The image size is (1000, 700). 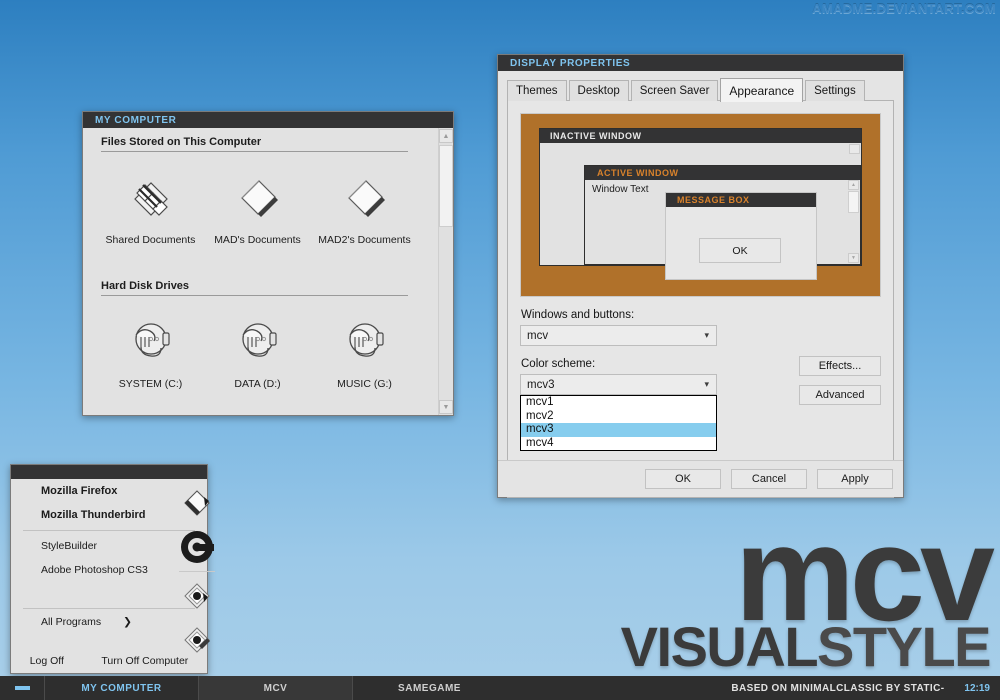 What do you see at coordinates (618, 430) in the screenshot?
I see `dropdown-option-mcv3: mcv3` at bounding box center [618, 430].